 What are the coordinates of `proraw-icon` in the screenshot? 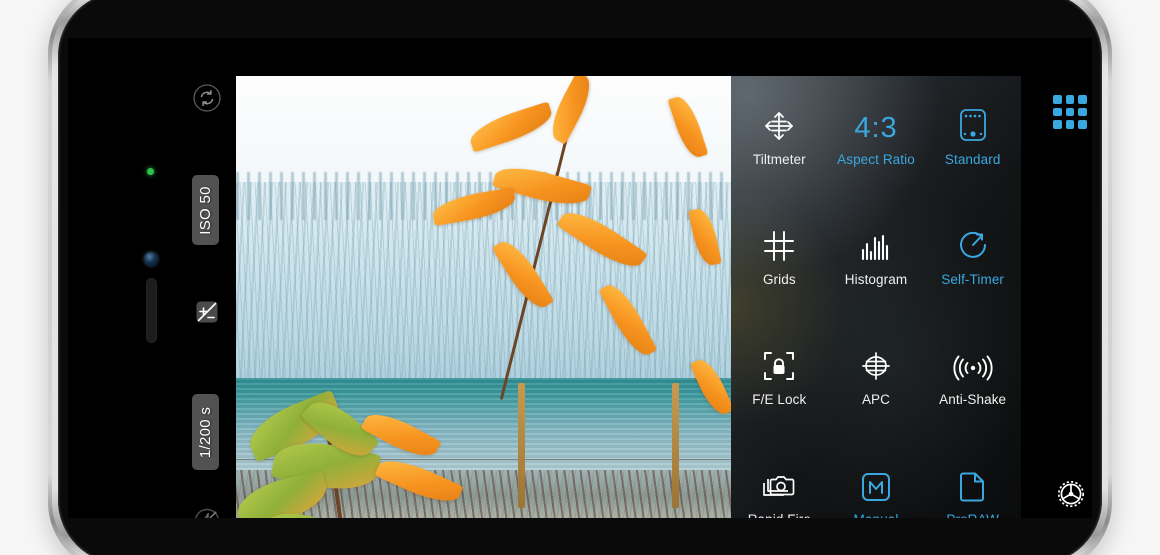 It's located at (973, 484).